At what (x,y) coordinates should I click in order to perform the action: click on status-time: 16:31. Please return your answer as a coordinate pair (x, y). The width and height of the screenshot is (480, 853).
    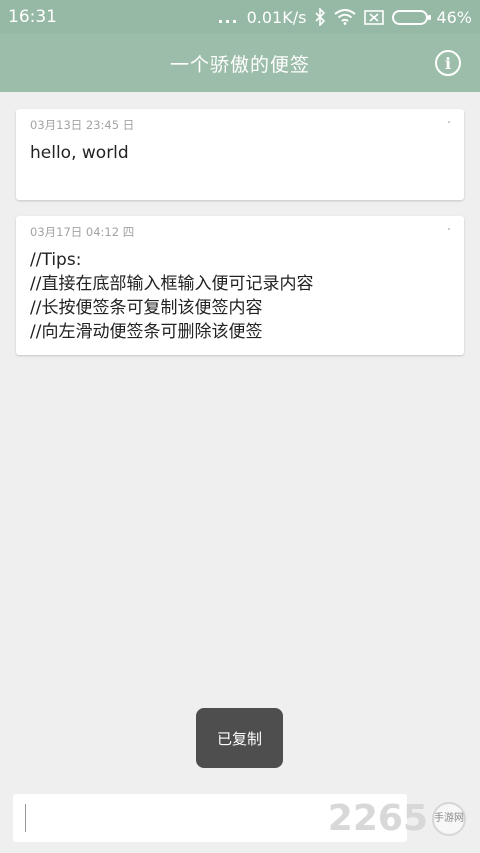
    Looking at the image, I should click on (32, 17).